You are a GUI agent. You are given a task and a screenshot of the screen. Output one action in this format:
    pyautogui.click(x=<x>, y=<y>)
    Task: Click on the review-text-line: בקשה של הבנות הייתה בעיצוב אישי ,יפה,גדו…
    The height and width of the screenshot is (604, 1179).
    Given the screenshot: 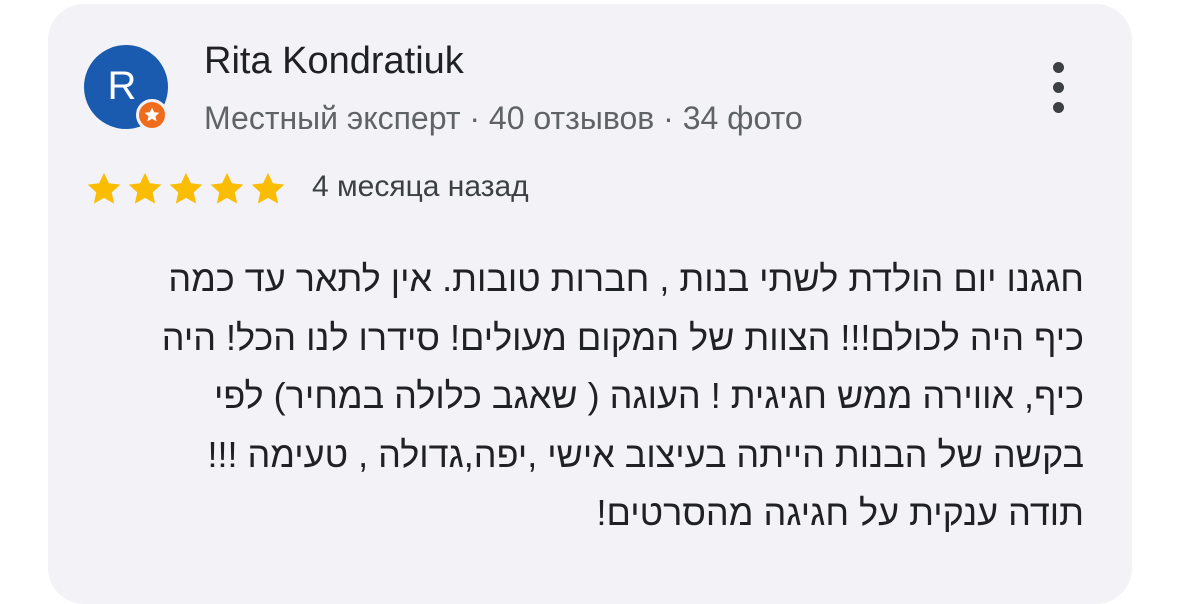 What is the action you would take?
    pyautogui.click(x=645, y=454)
    